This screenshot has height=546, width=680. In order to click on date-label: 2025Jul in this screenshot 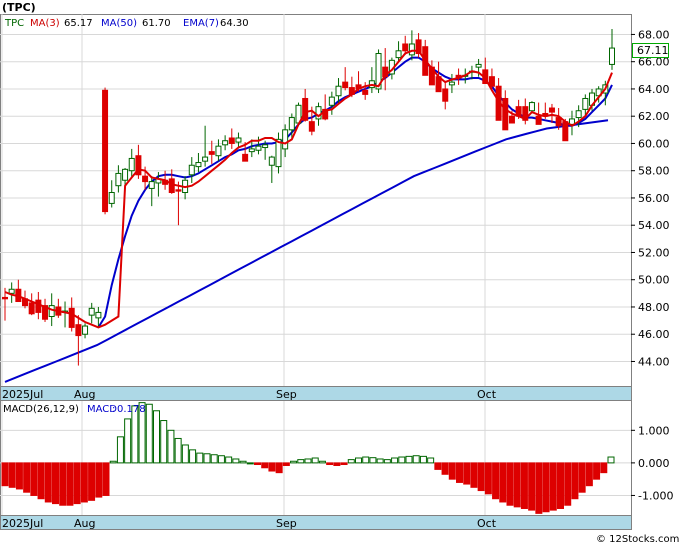, I will do `click(22, 394)`.